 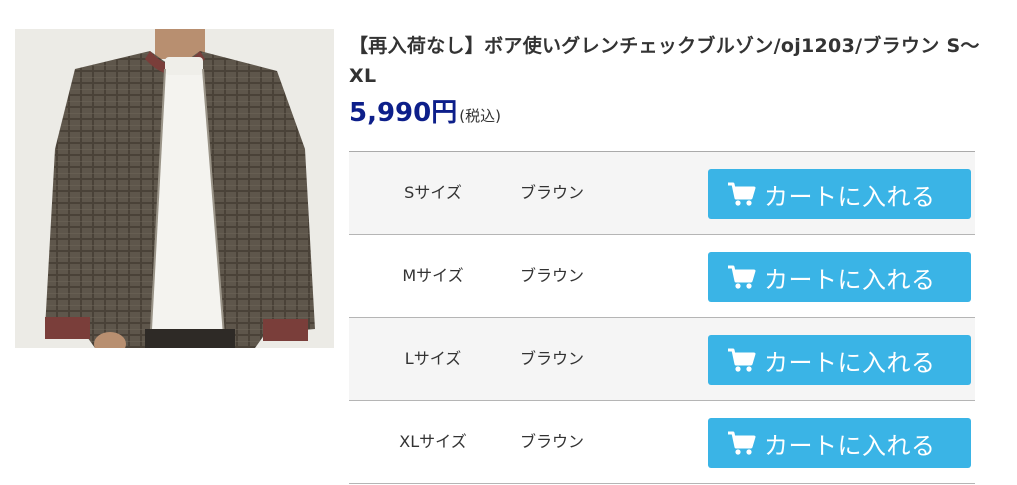 I want to click on product-title: 【再入荷なし】ボア使いグレンチェックブルゾン/oj1203/ブラウン S〜XL, so click(x=664, y=61).